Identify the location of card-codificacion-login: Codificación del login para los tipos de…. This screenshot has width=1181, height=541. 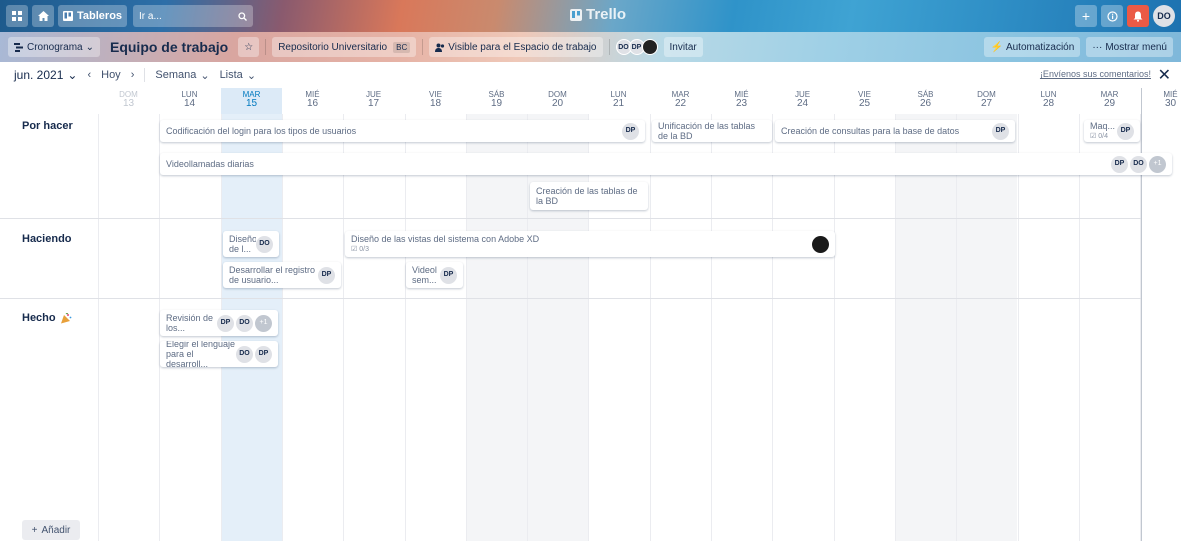
(402, 131).